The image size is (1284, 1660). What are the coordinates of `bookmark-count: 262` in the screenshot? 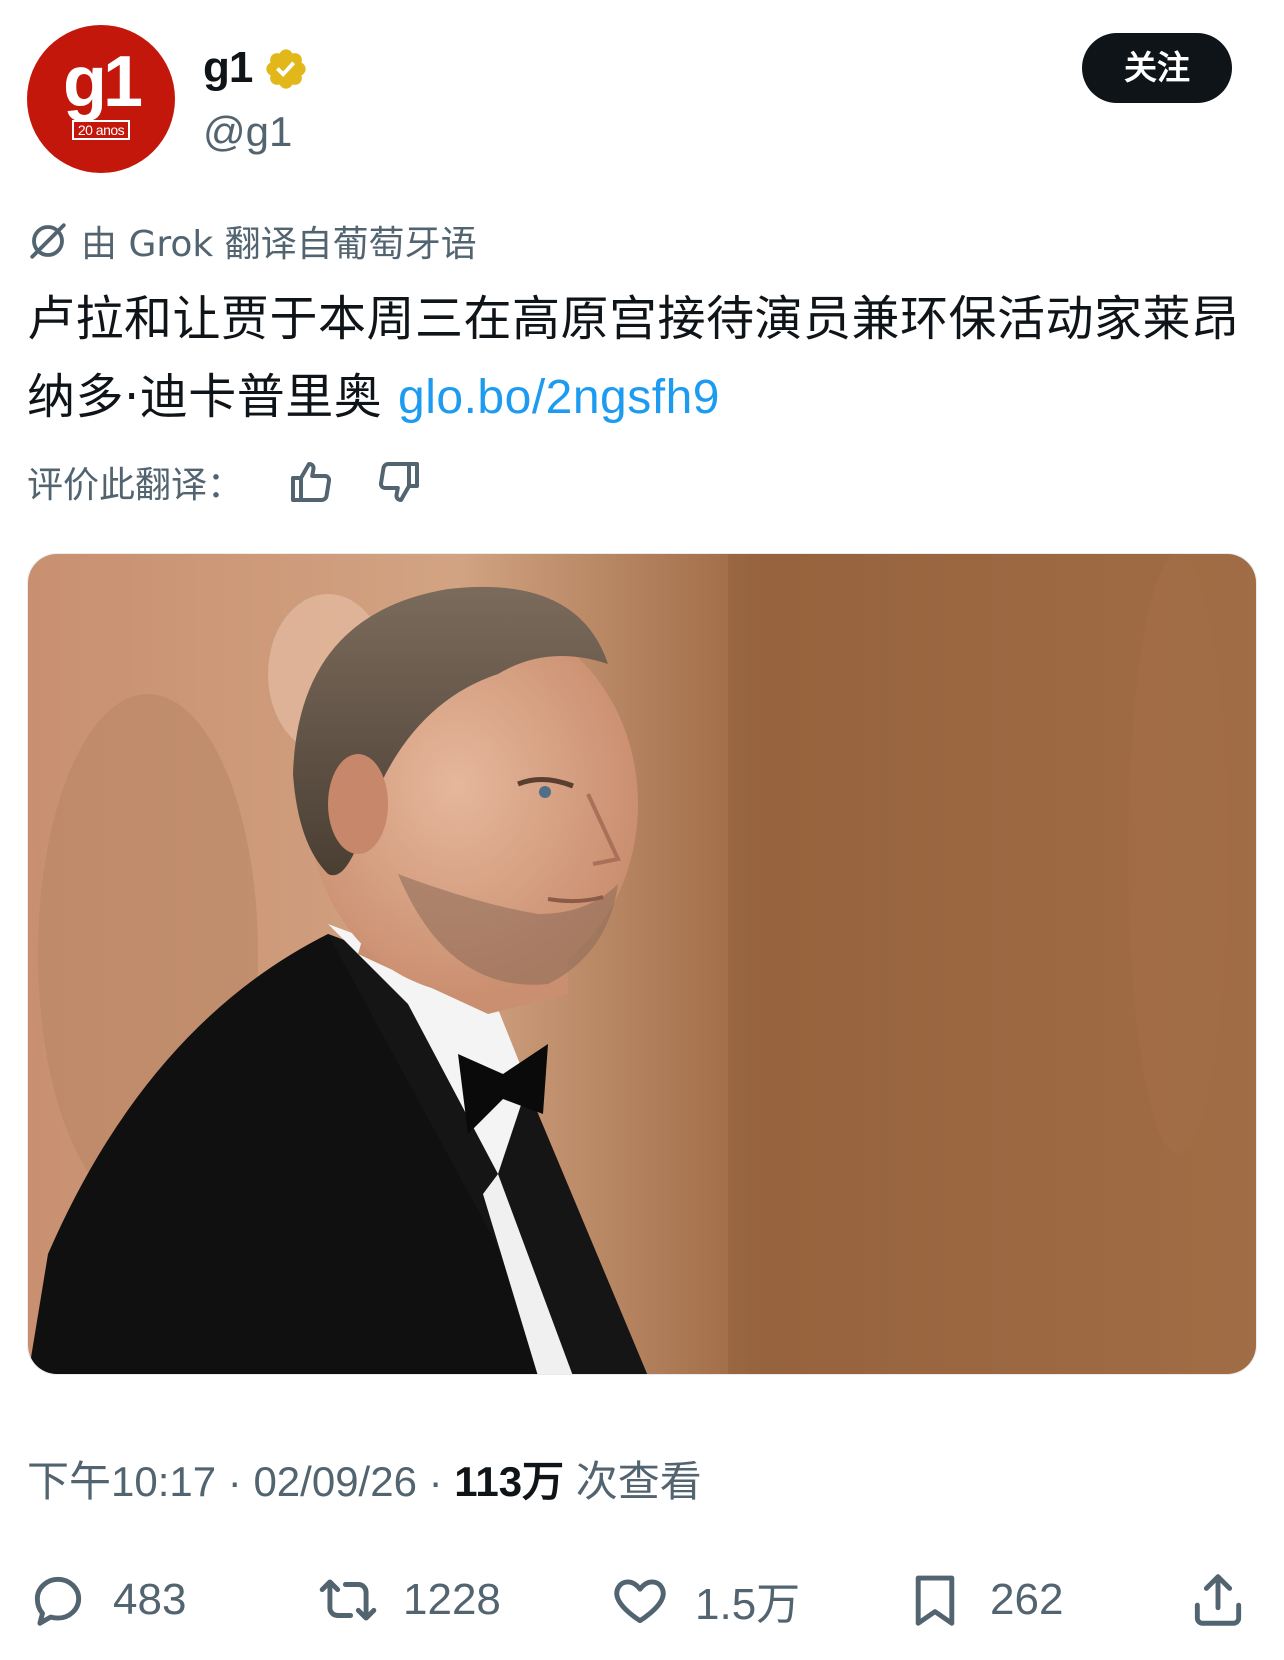 It's located at (1027, 1599).